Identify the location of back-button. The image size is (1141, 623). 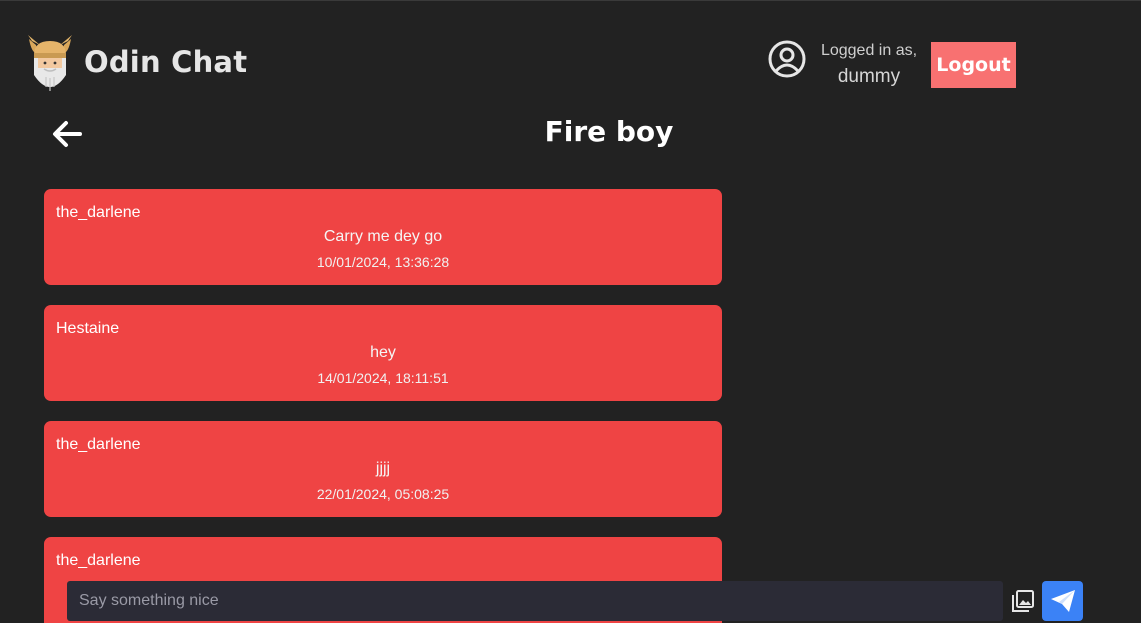
(68, 134).